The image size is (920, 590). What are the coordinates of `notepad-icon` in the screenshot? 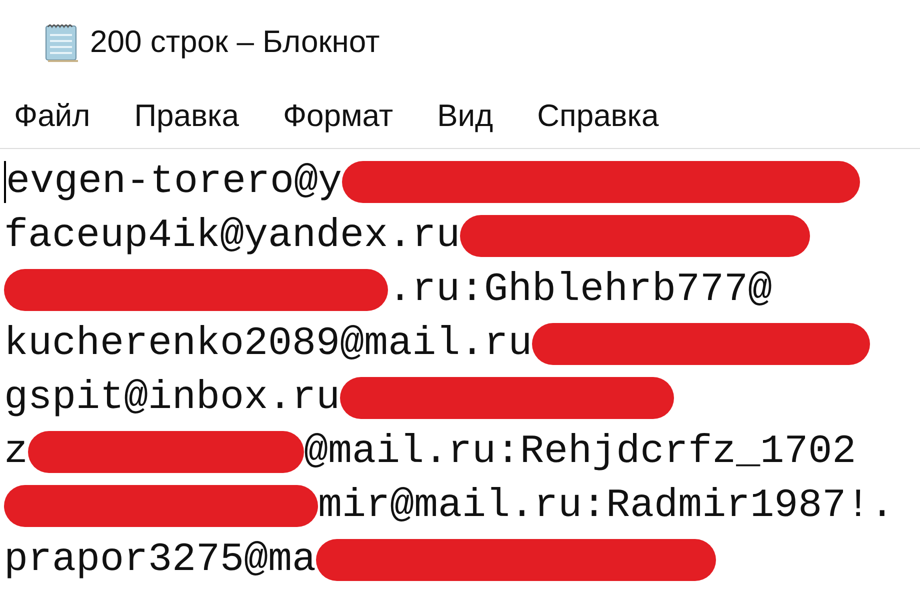 It's located at (62, 42).